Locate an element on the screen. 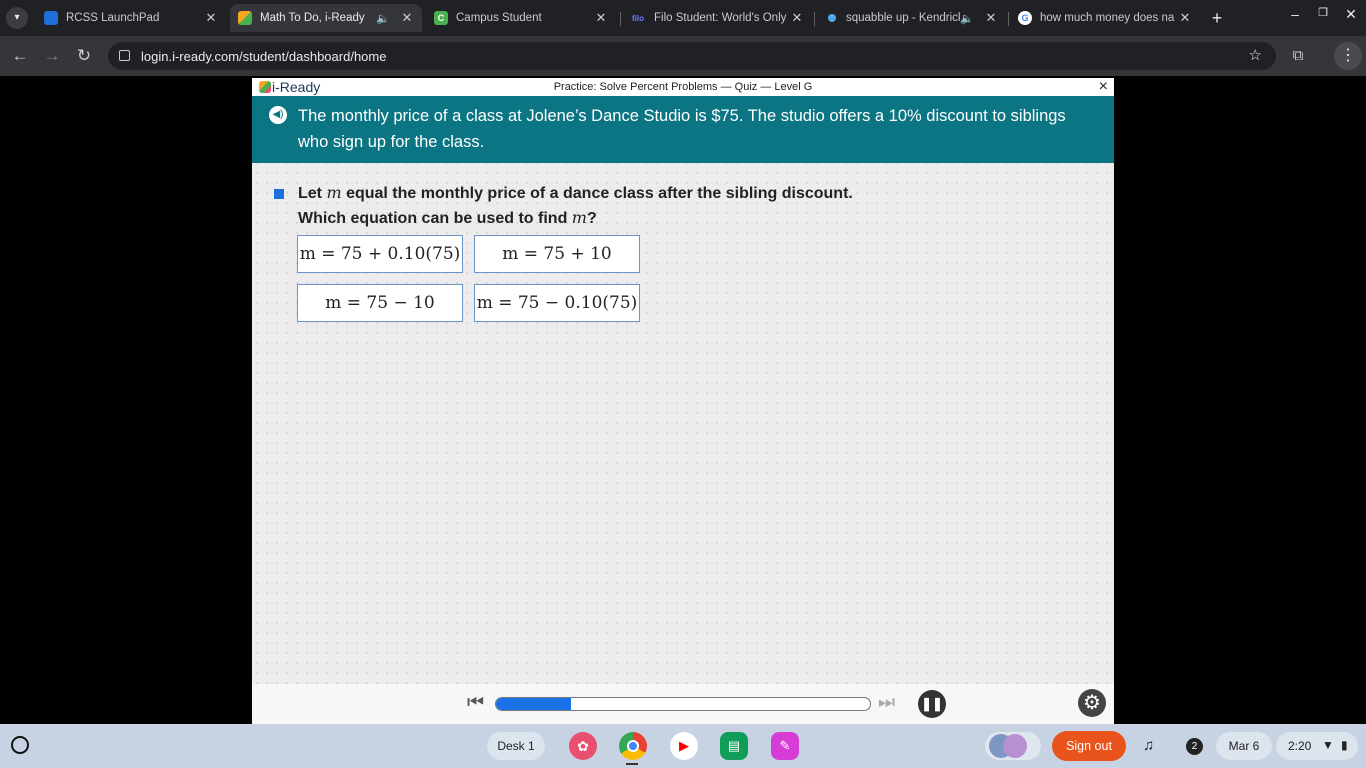 The height and width of the screenshot is (768, 1366). tab-google-search: G how much money does na ✕ is located at coordinates (1105, 18).